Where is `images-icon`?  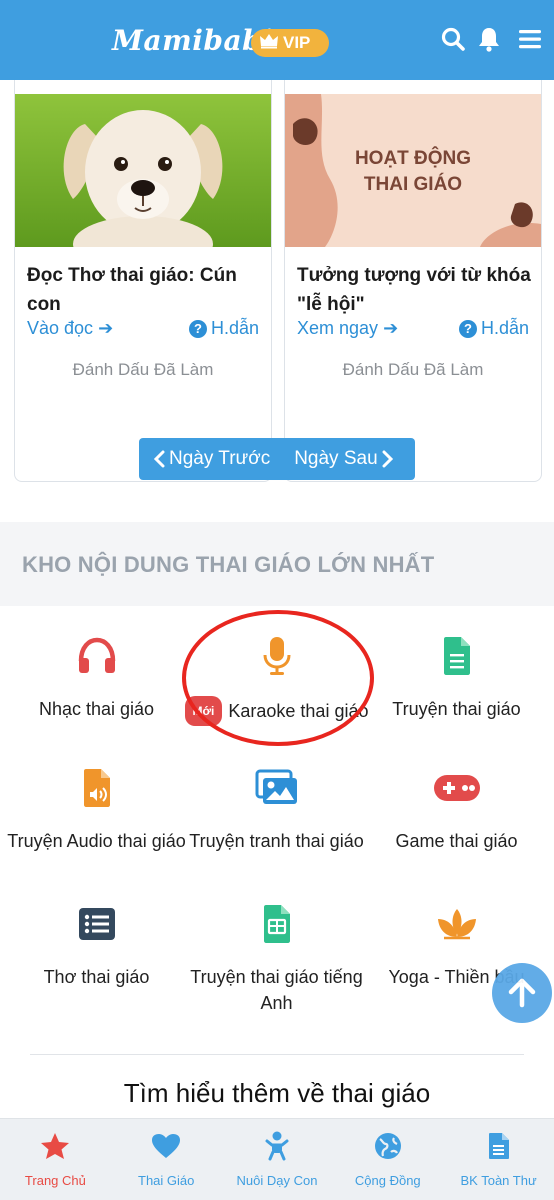 images-icon is located at coordinates (276, 788).